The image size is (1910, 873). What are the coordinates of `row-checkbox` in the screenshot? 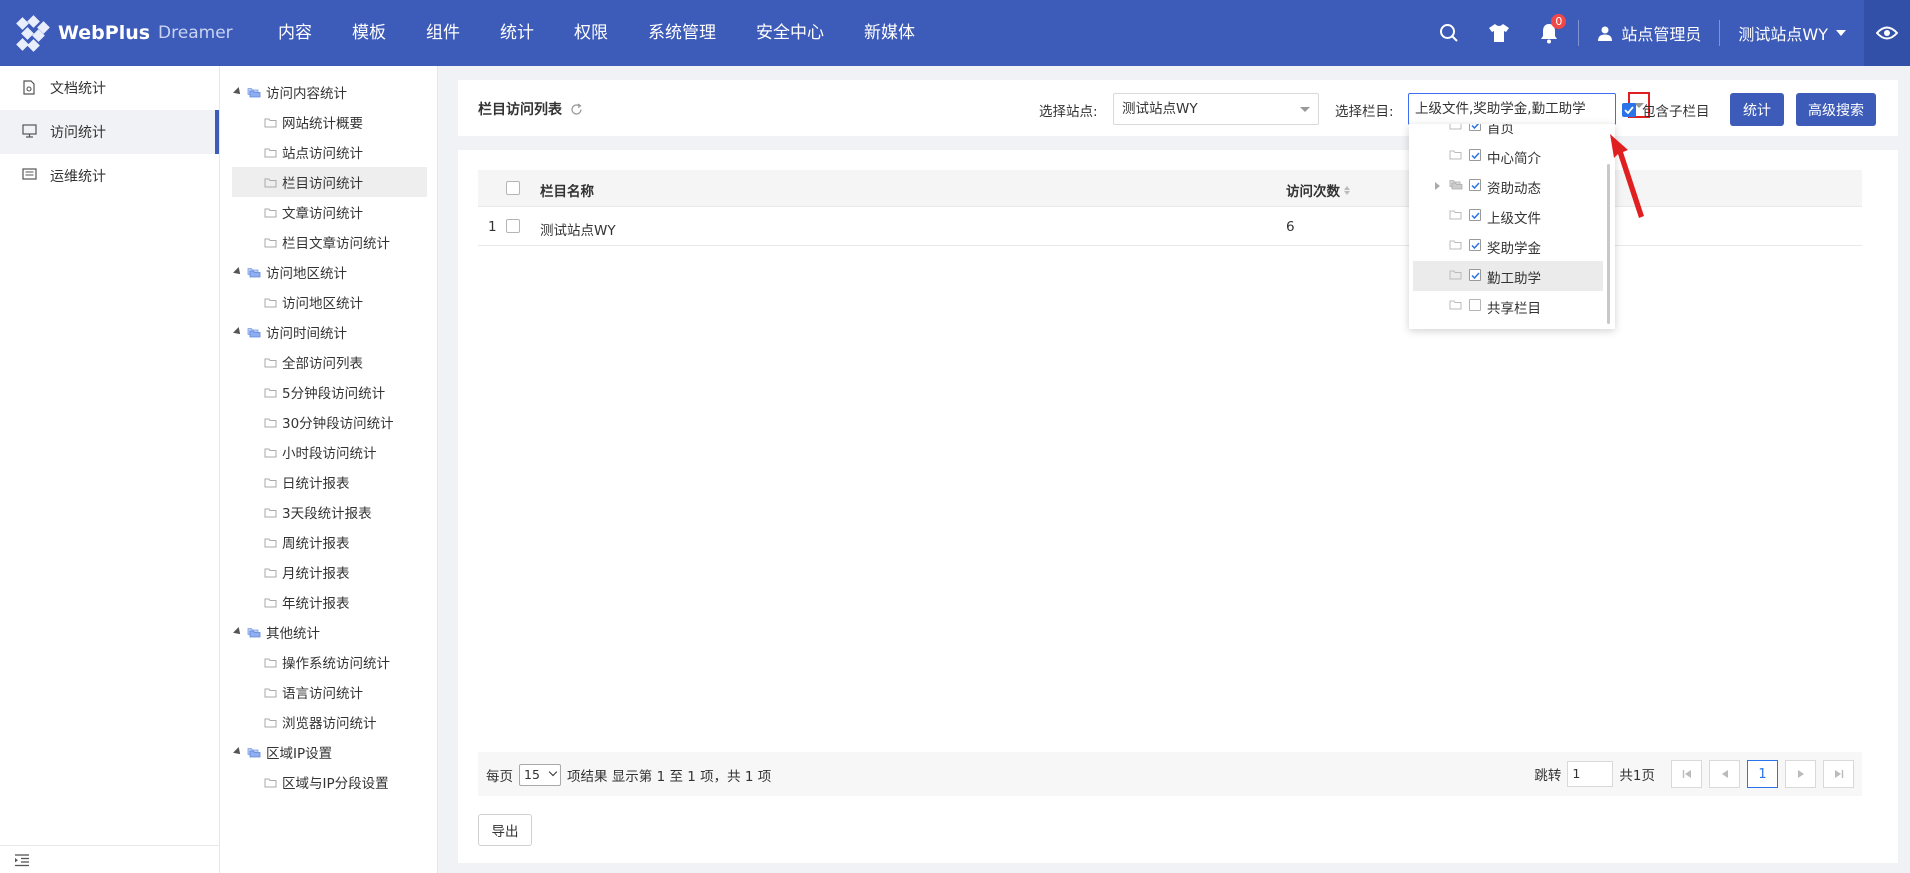 It's located at (513, 226).